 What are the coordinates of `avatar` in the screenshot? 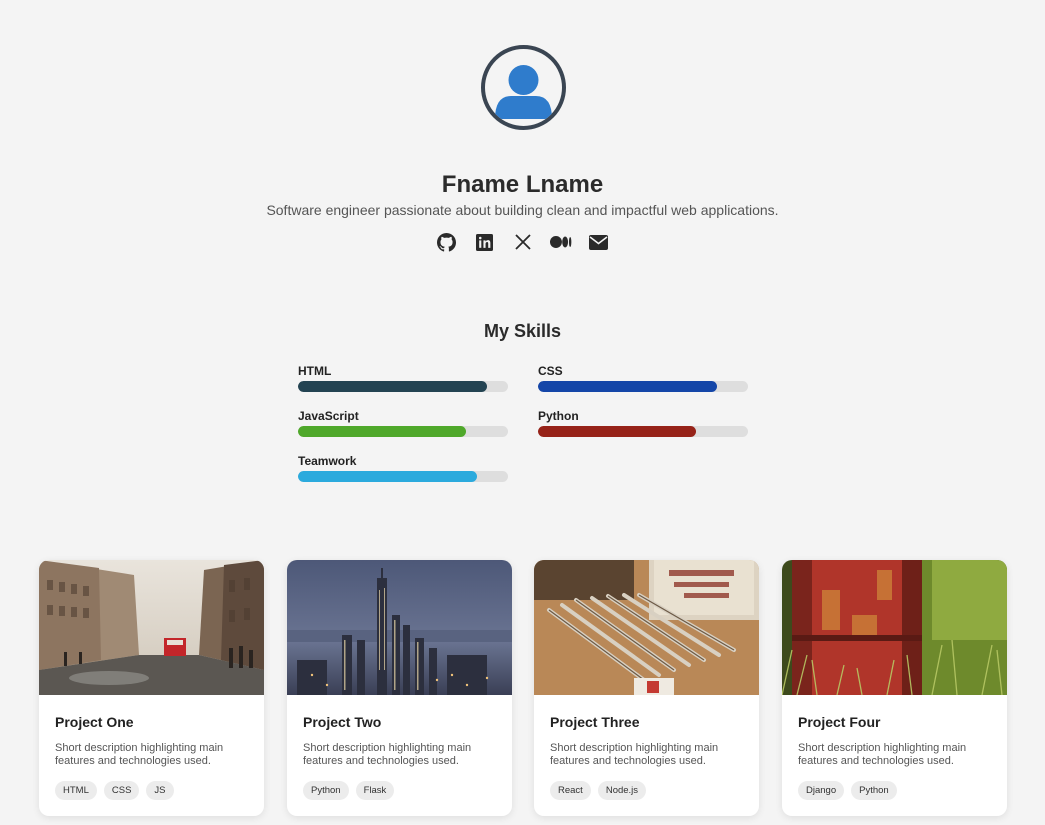 It's located at (523, 87).